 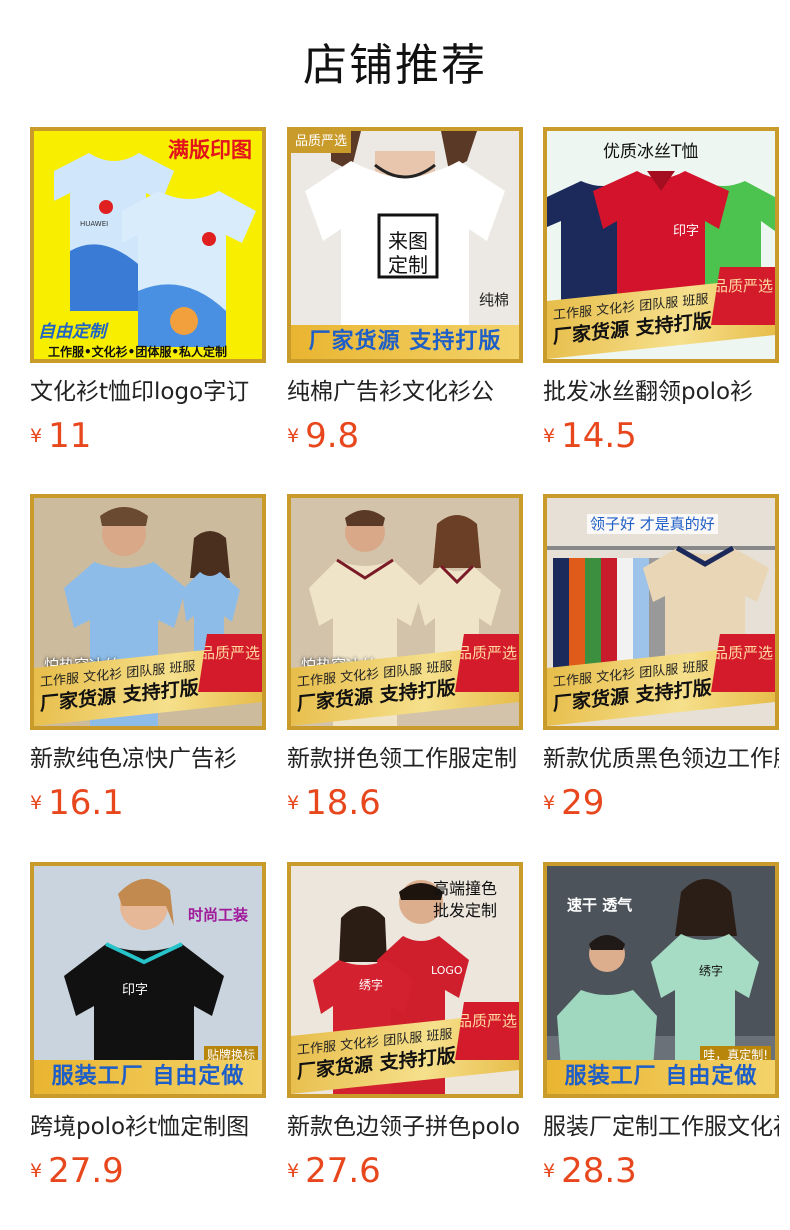 I want to click on product-price: ¥9.8, so click(x=323, y=436).